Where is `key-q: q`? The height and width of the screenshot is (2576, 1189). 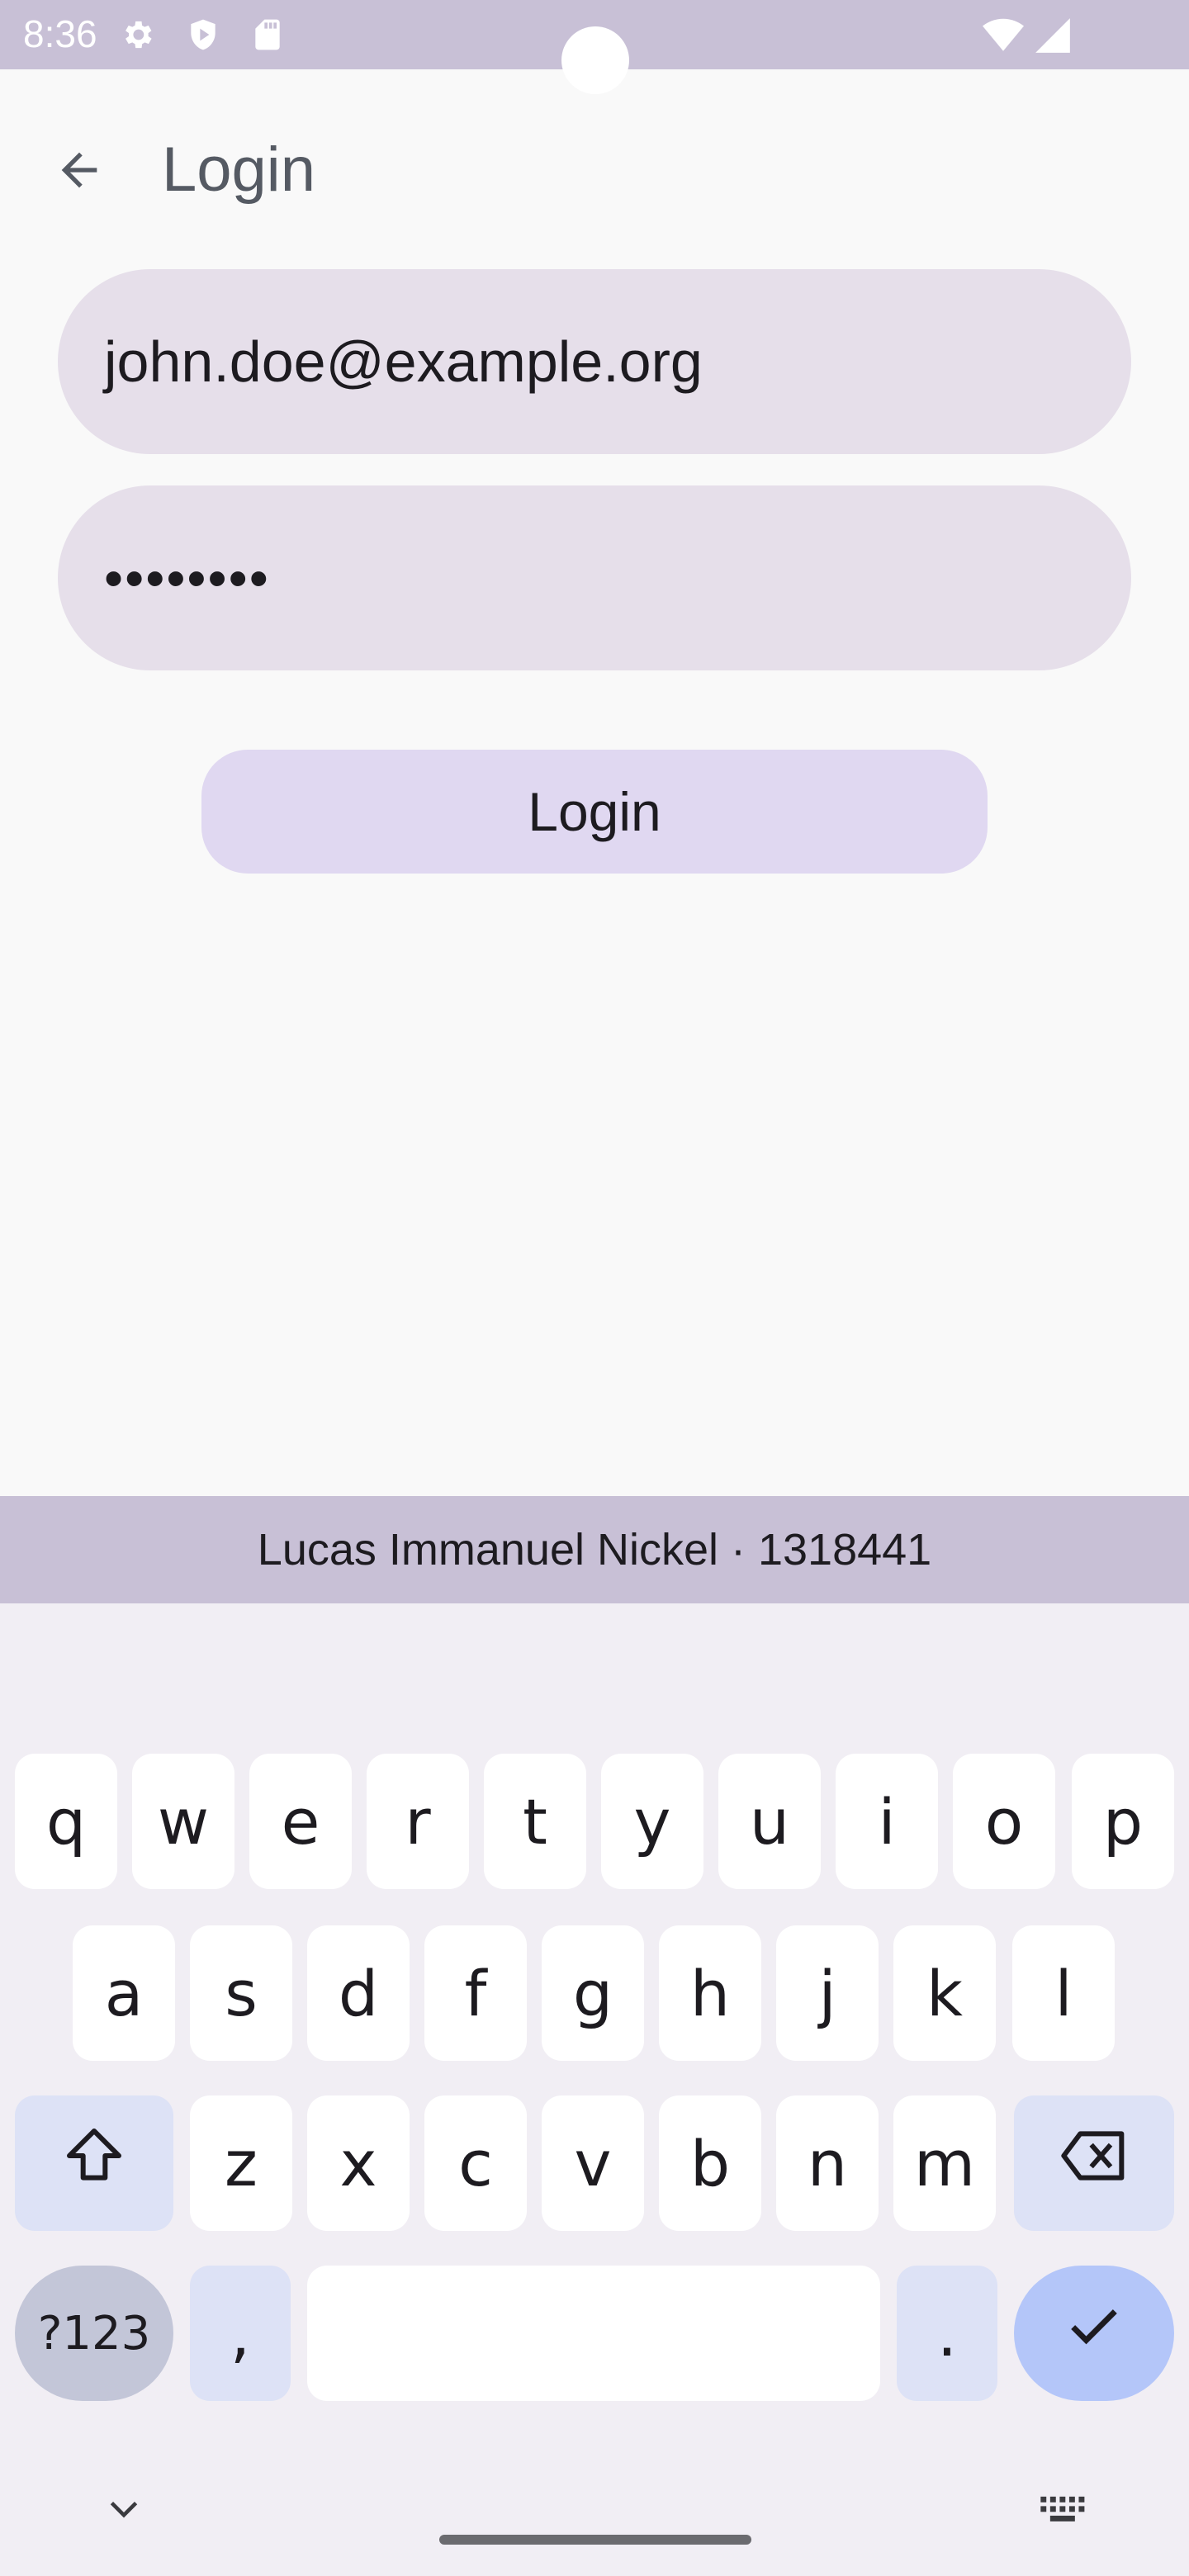
key-q: q is located at coordinates (66, 1821).